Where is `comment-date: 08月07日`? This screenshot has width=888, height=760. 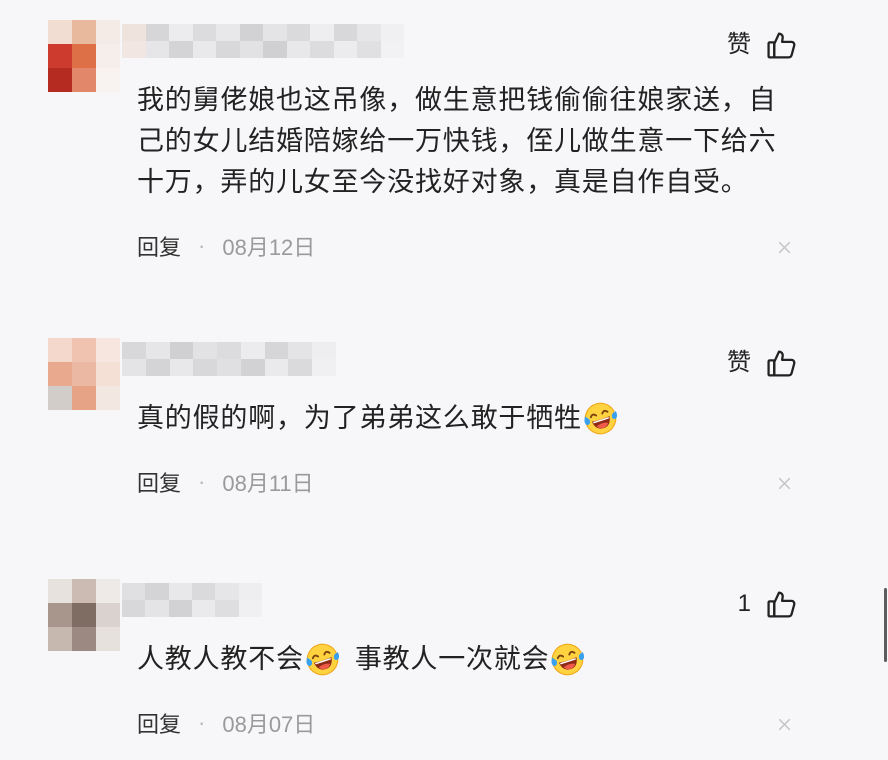
comment-date: 08月07日 is located at coordinates (269, 724).